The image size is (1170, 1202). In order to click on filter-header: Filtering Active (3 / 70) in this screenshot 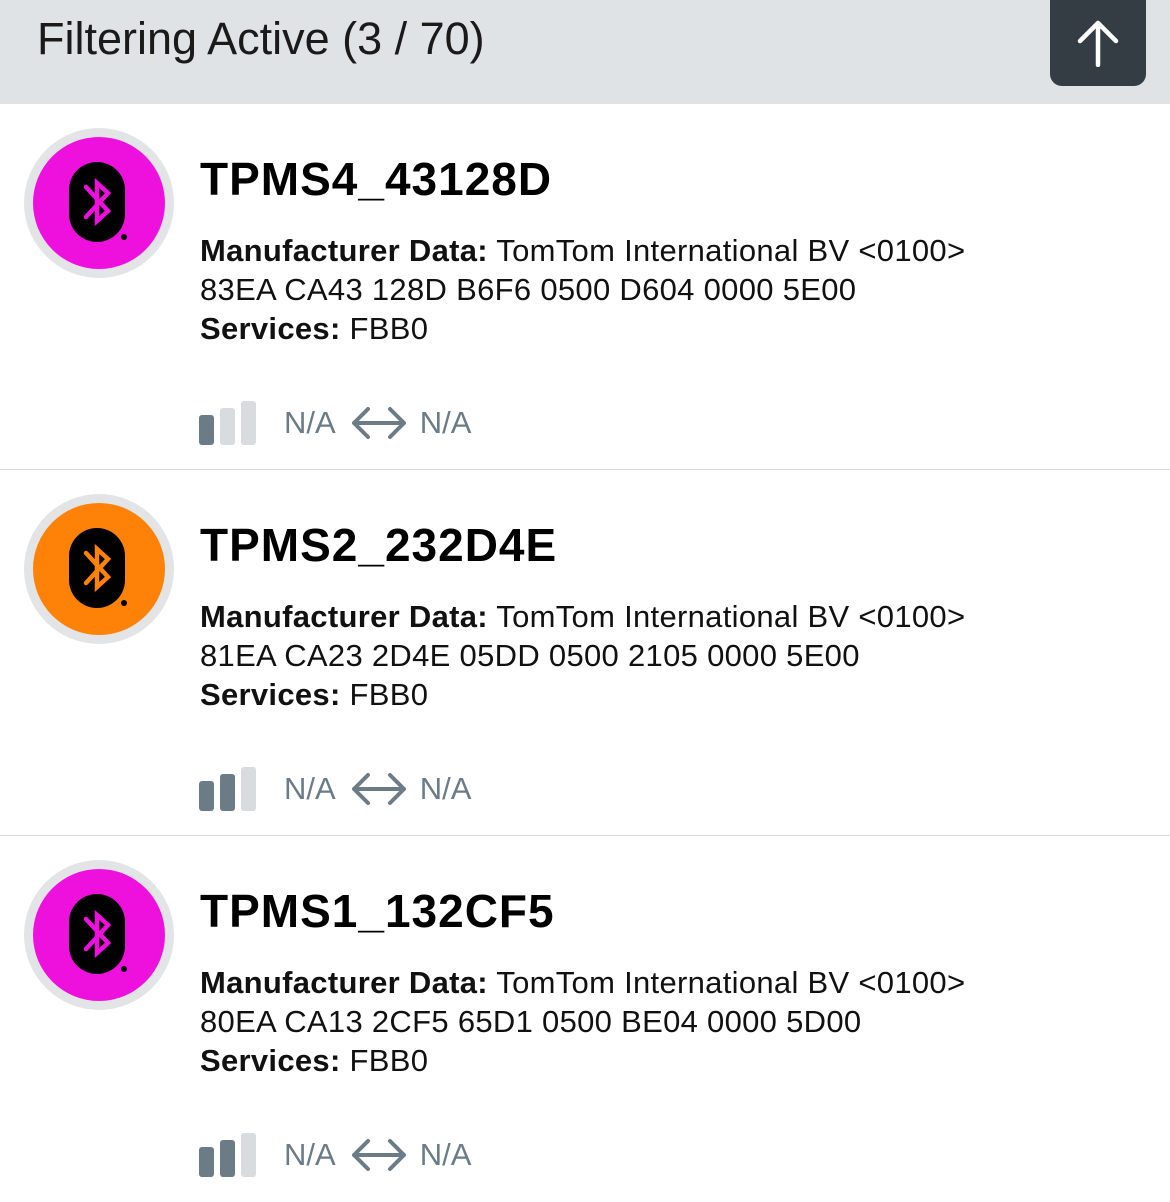, I will do `click(585, 52)`.